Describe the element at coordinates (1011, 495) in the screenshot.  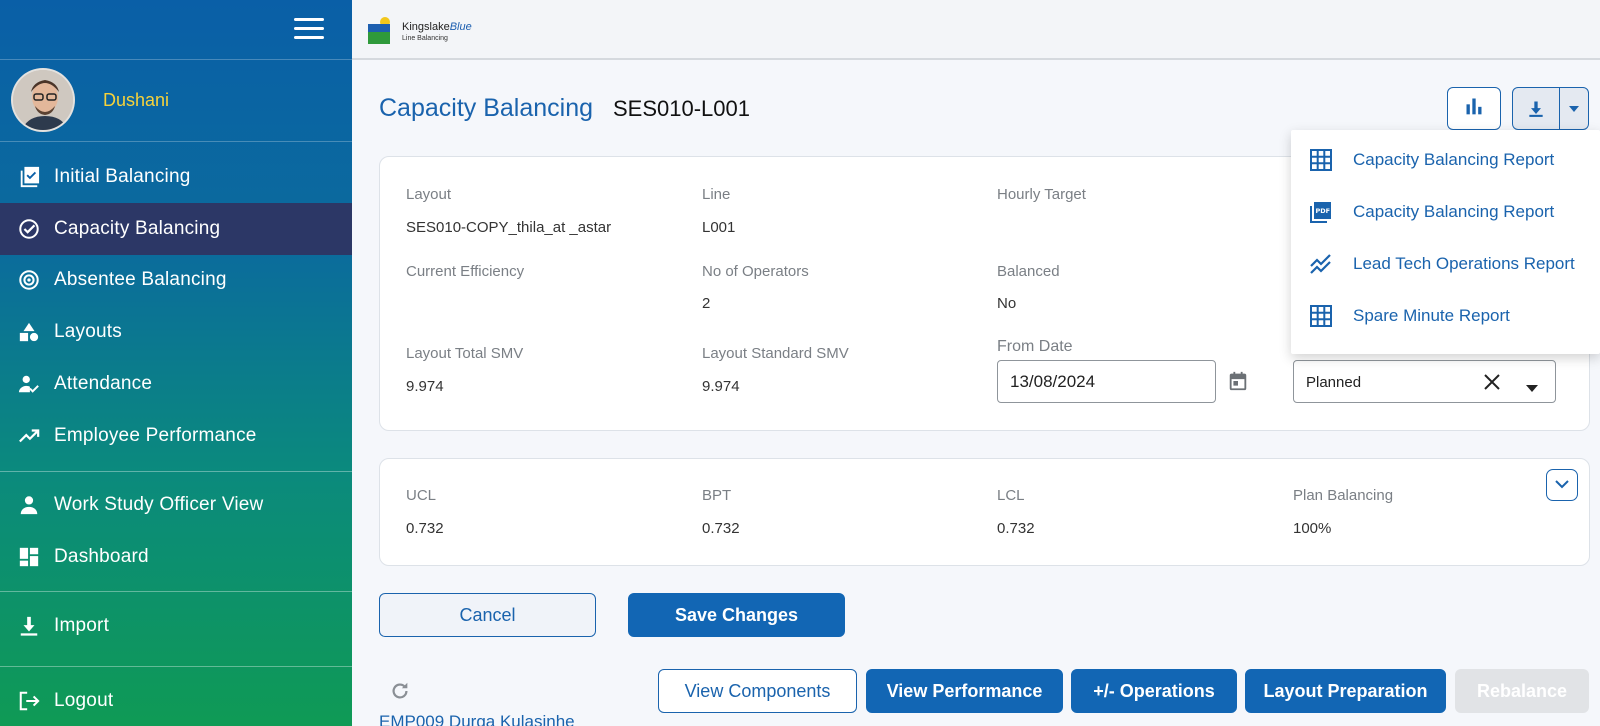
I see `lcl-label: LCL` at that location.